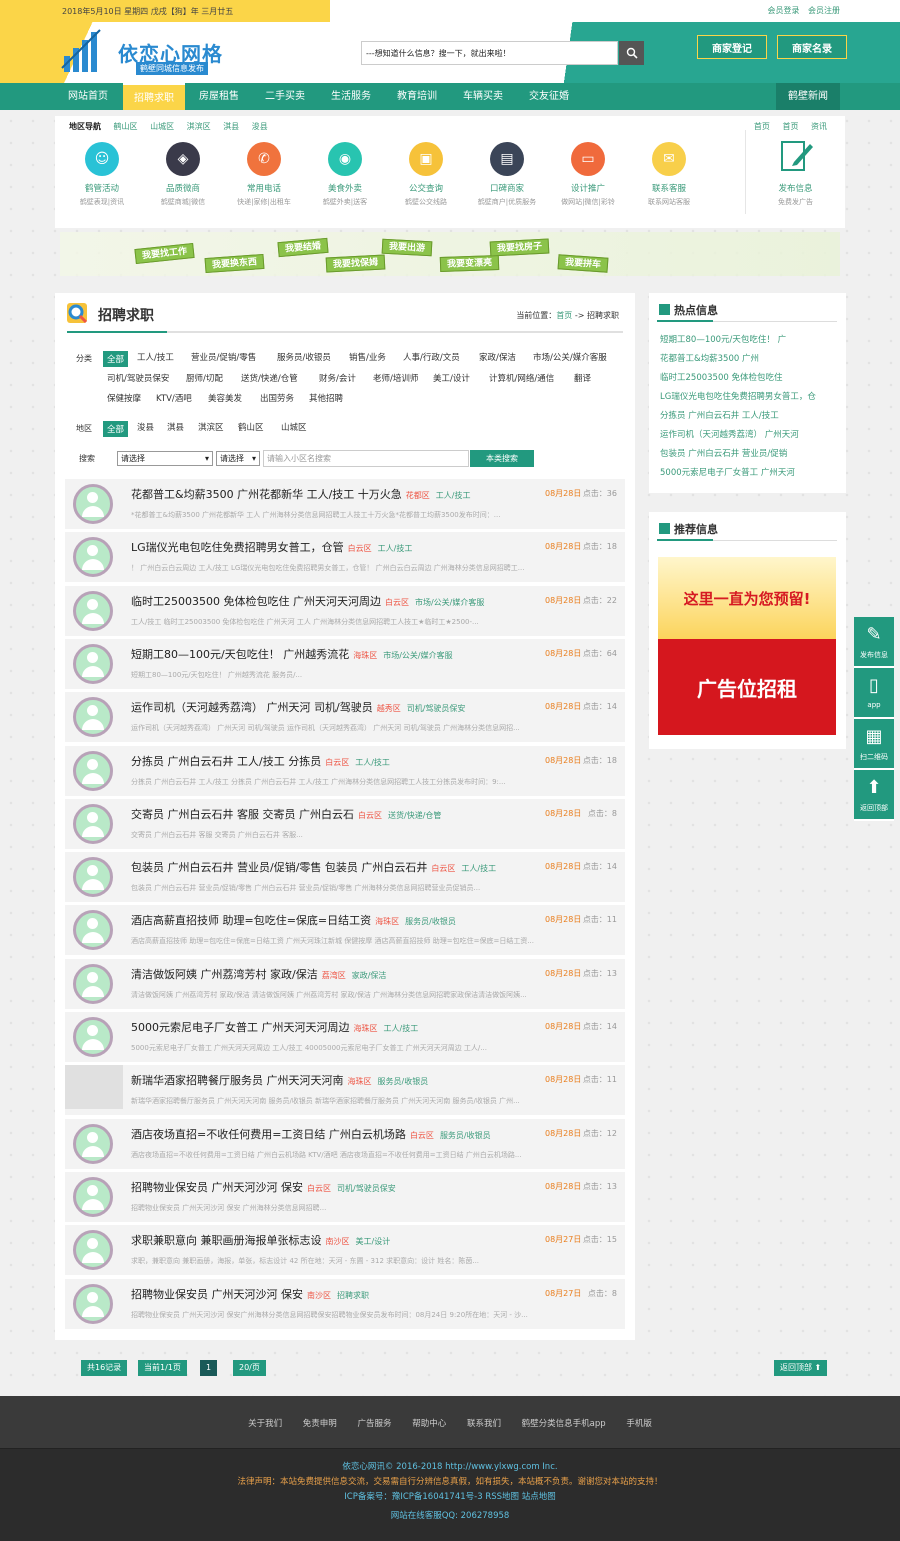 This screenshot has width=900, height=1541. What do you see at coordinates (269, 378) in the screenshot?
I see `category-filter-option: 送货/快递/仓管` at bounding box center [269, 378].